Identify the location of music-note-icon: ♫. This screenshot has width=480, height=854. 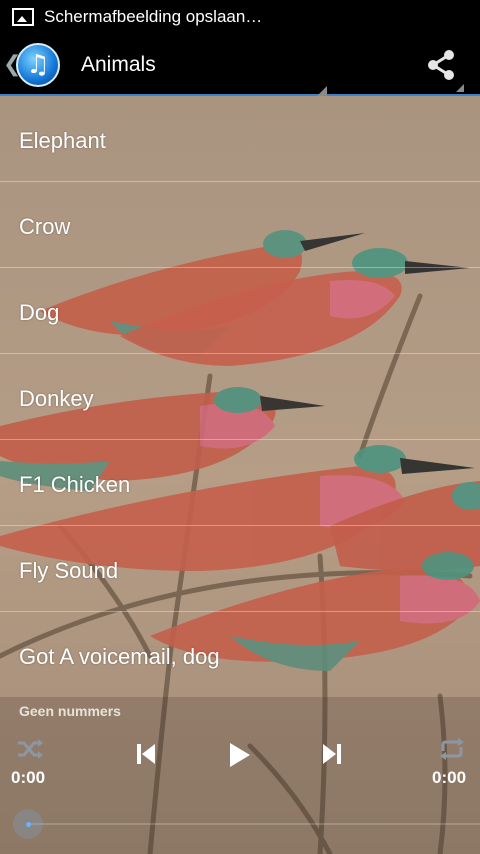
(38, 65).